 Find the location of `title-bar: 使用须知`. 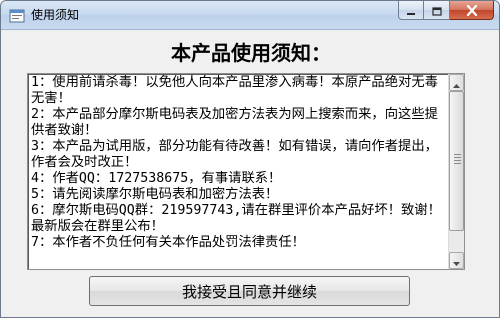

title-bar: 使用须知 is located at coordinates (250, 15).